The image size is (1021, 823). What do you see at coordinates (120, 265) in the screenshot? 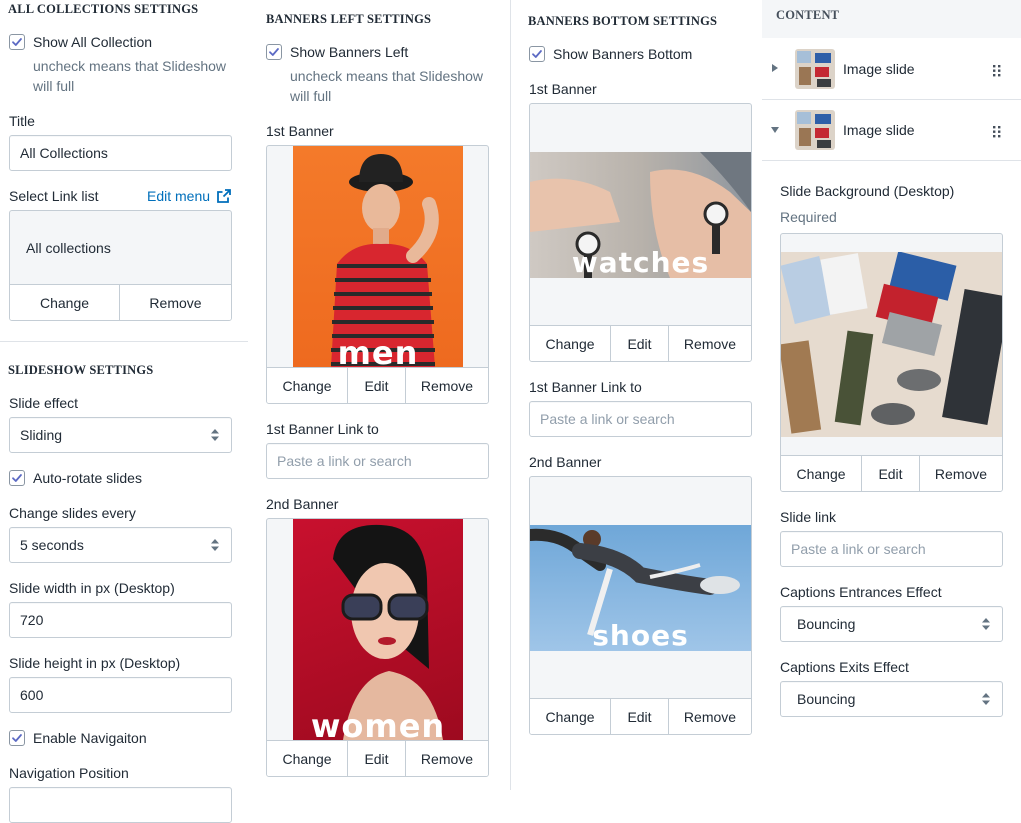
I see `link-list-picker: All collections Change Remove` at bounding box center [120, 265].